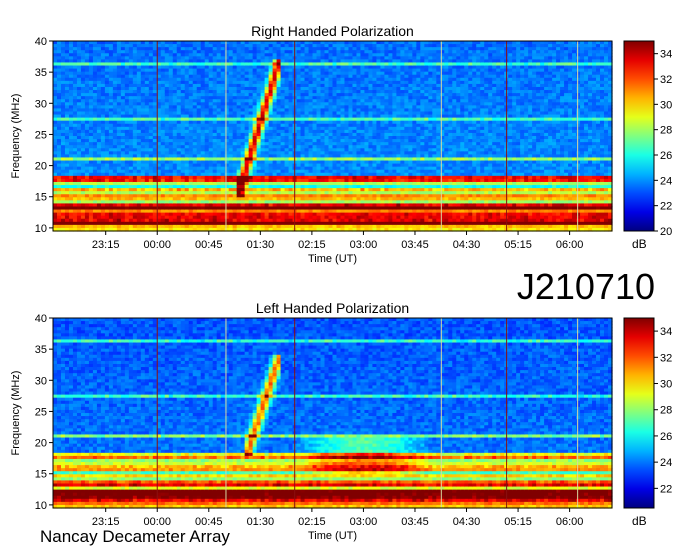 The height and width of the screenshot is (552, 680). What do you see at coordinates (157, 245) in the screenshot?
I see `x-tick-label: 00:00` at bounding box center [157, 245].